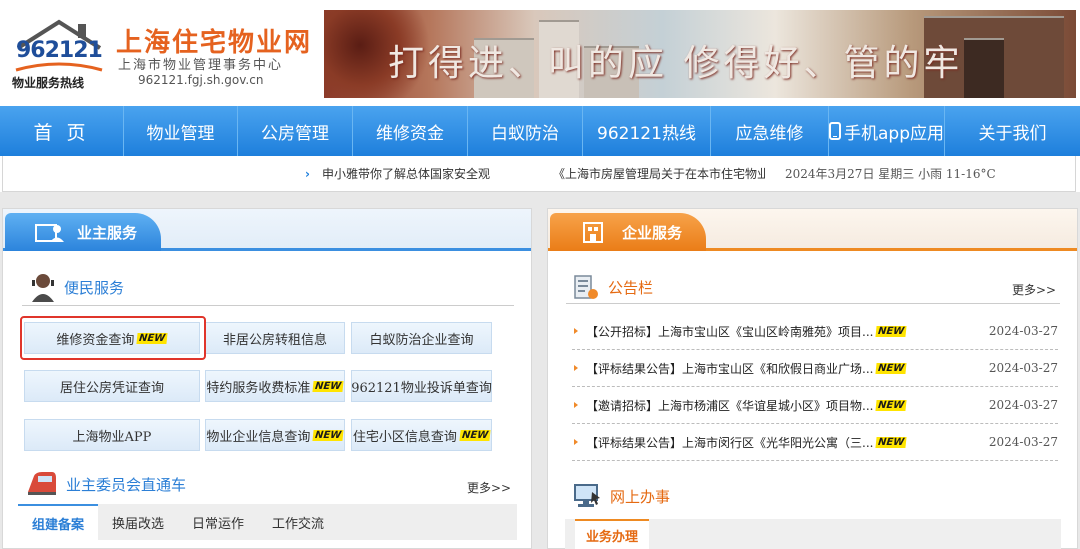  I want to click on highlight-box, so click(113, 338).